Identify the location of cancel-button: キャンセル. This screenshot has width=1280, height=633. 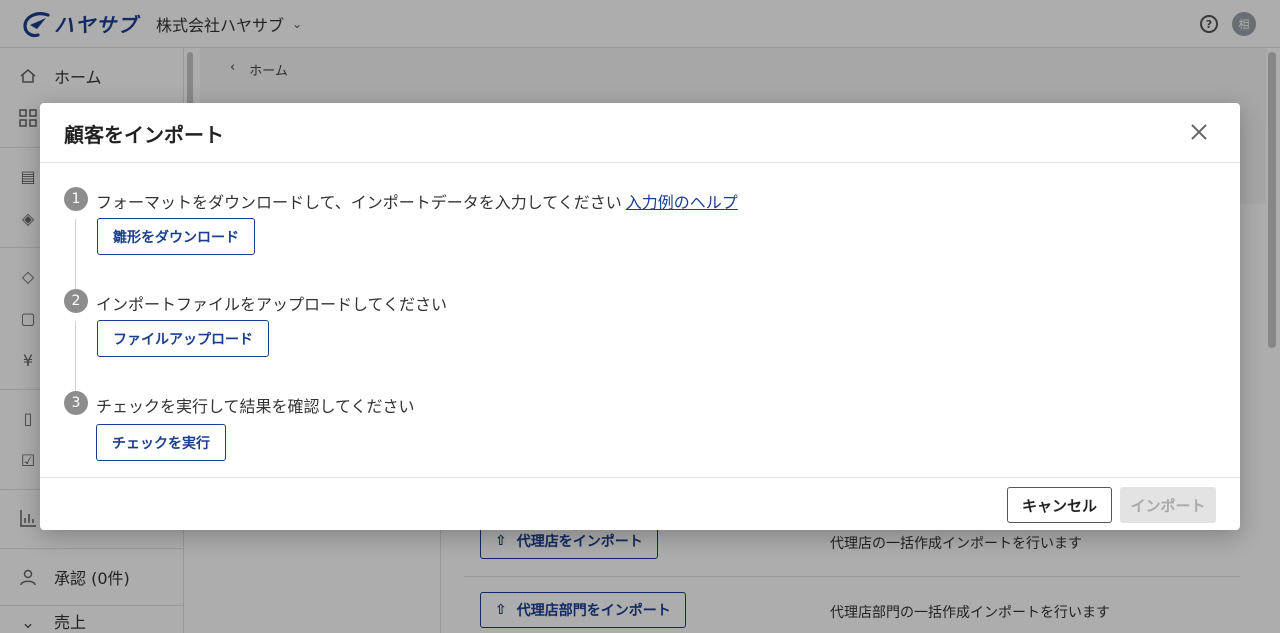
(1059, 505).